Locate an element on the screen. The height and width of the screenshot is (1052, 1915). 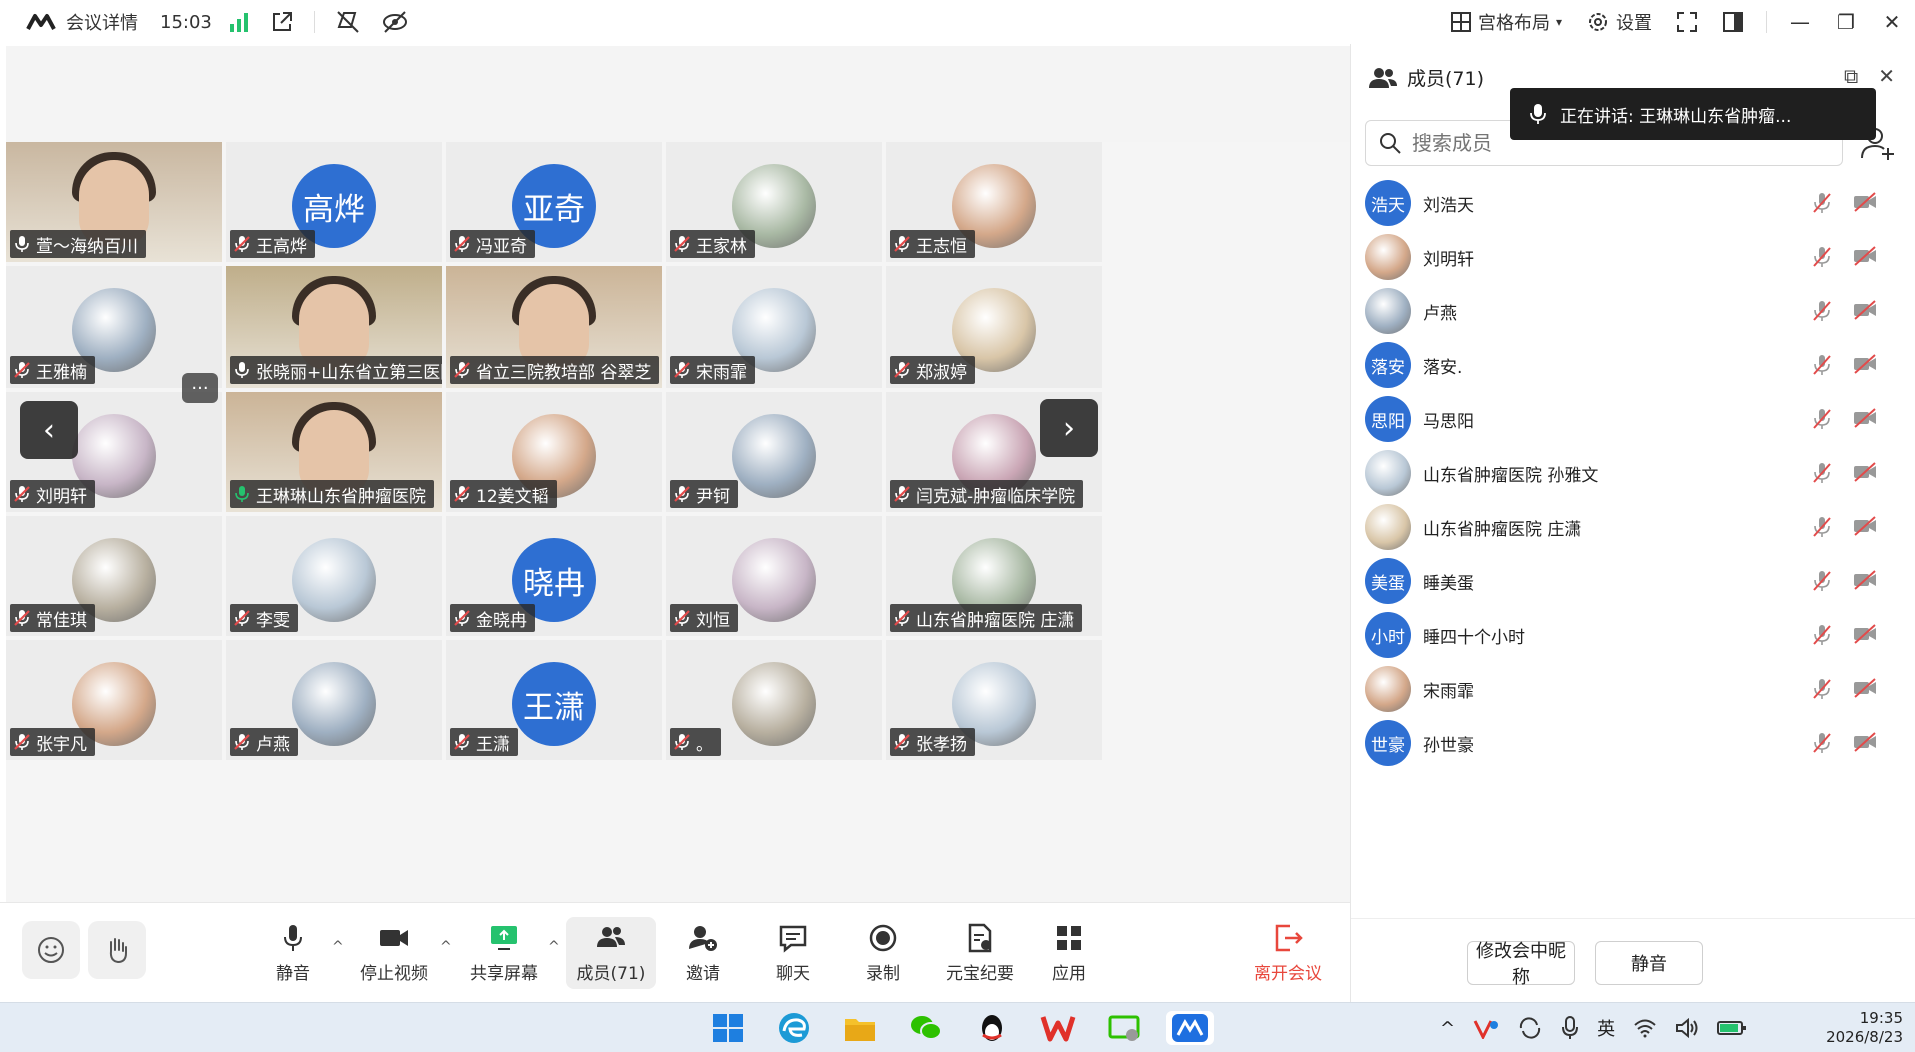
ai-minutes-button: 元宝纪要 is located at coordinates (980, 953).